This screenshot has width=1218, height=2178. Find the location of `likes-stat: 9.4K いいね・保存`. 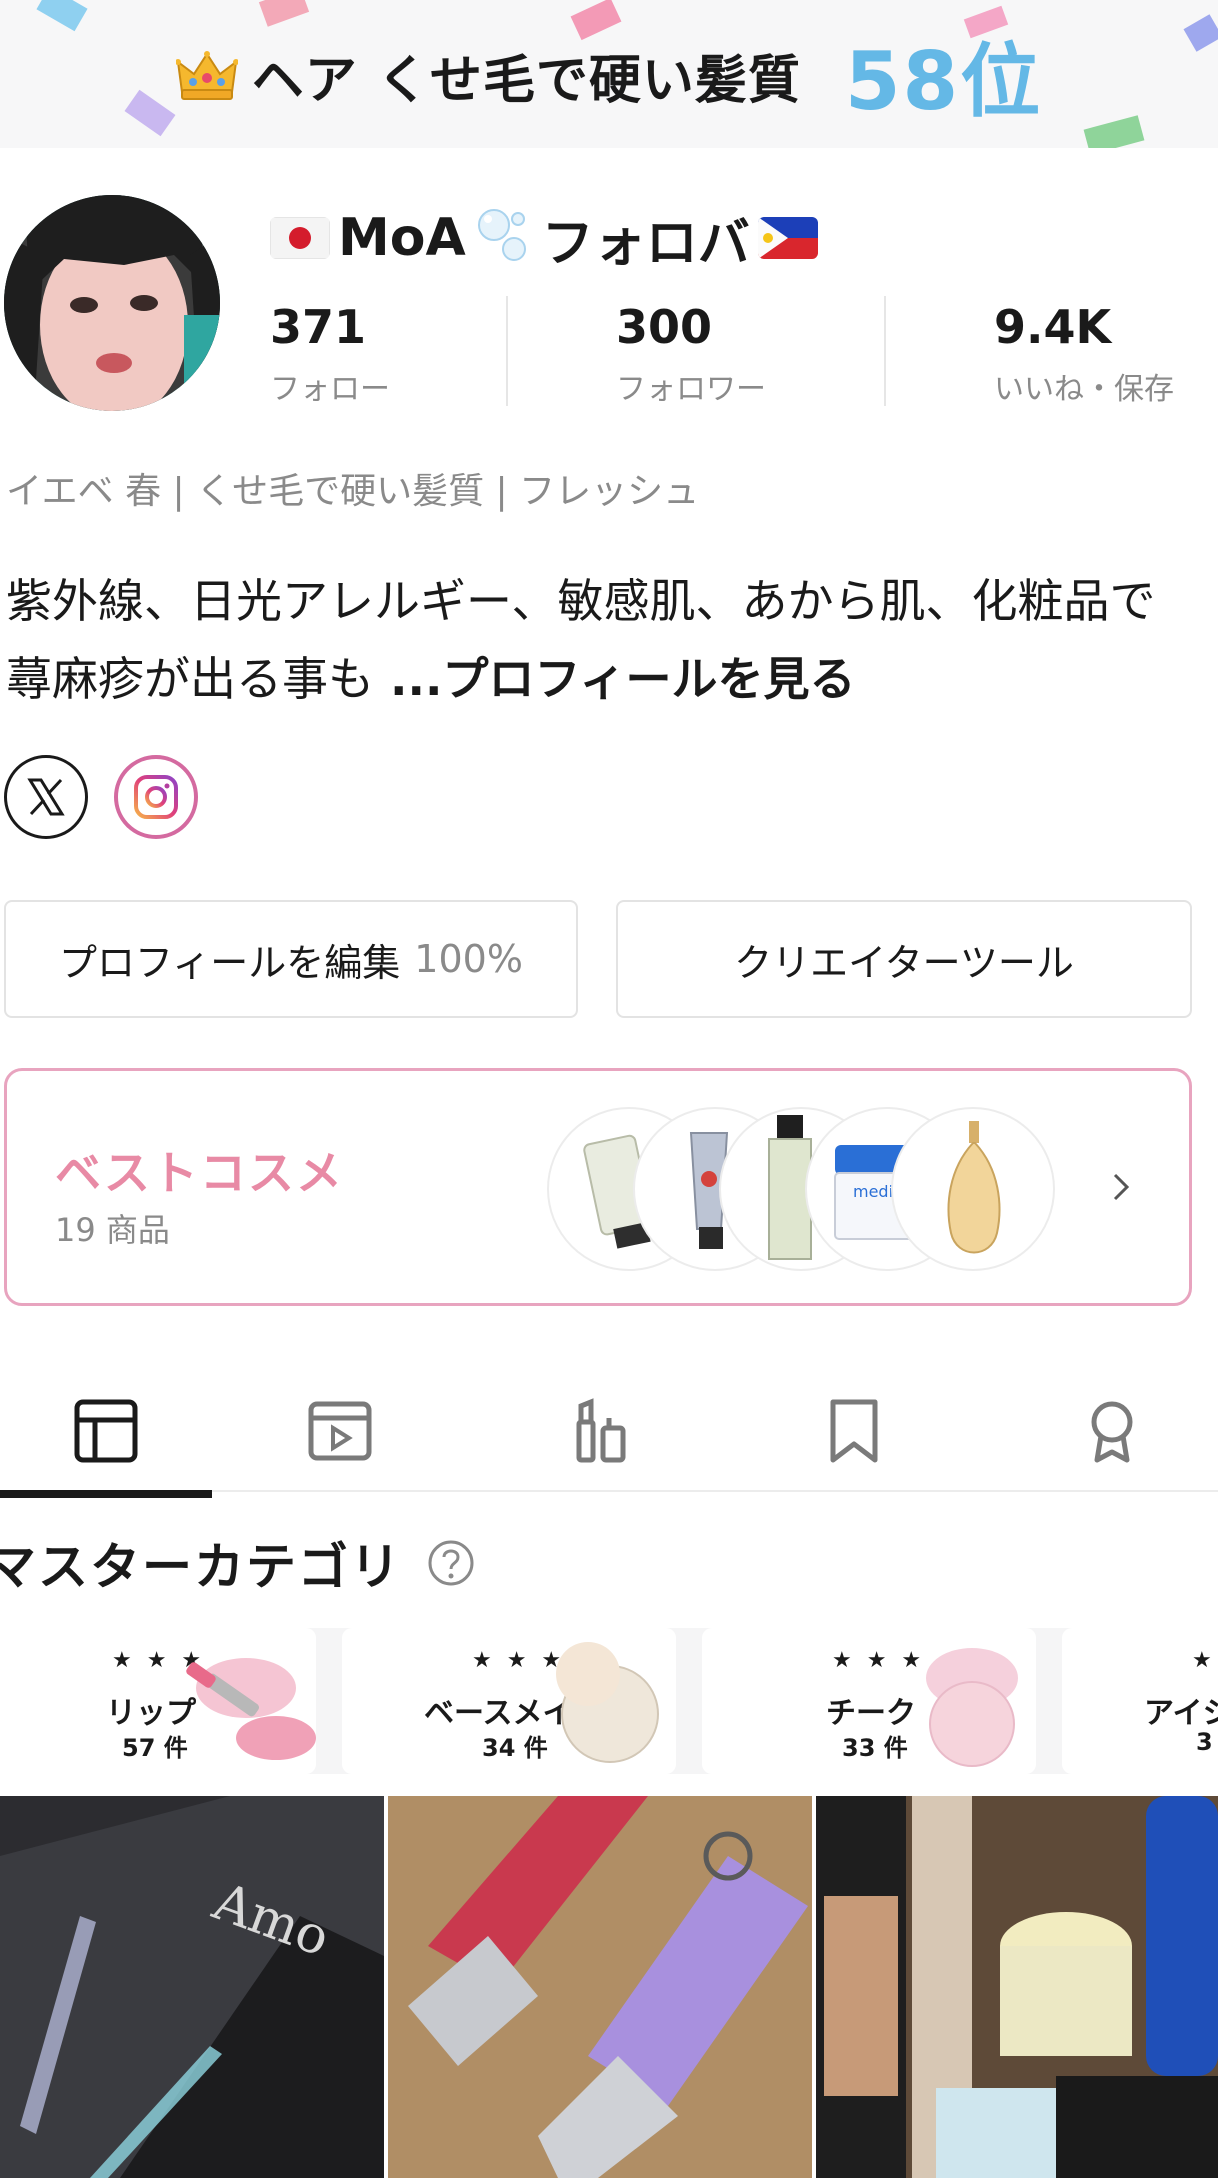

likes-stat: 9.4K いいね・保存 is located at coordinates (1084, 354).